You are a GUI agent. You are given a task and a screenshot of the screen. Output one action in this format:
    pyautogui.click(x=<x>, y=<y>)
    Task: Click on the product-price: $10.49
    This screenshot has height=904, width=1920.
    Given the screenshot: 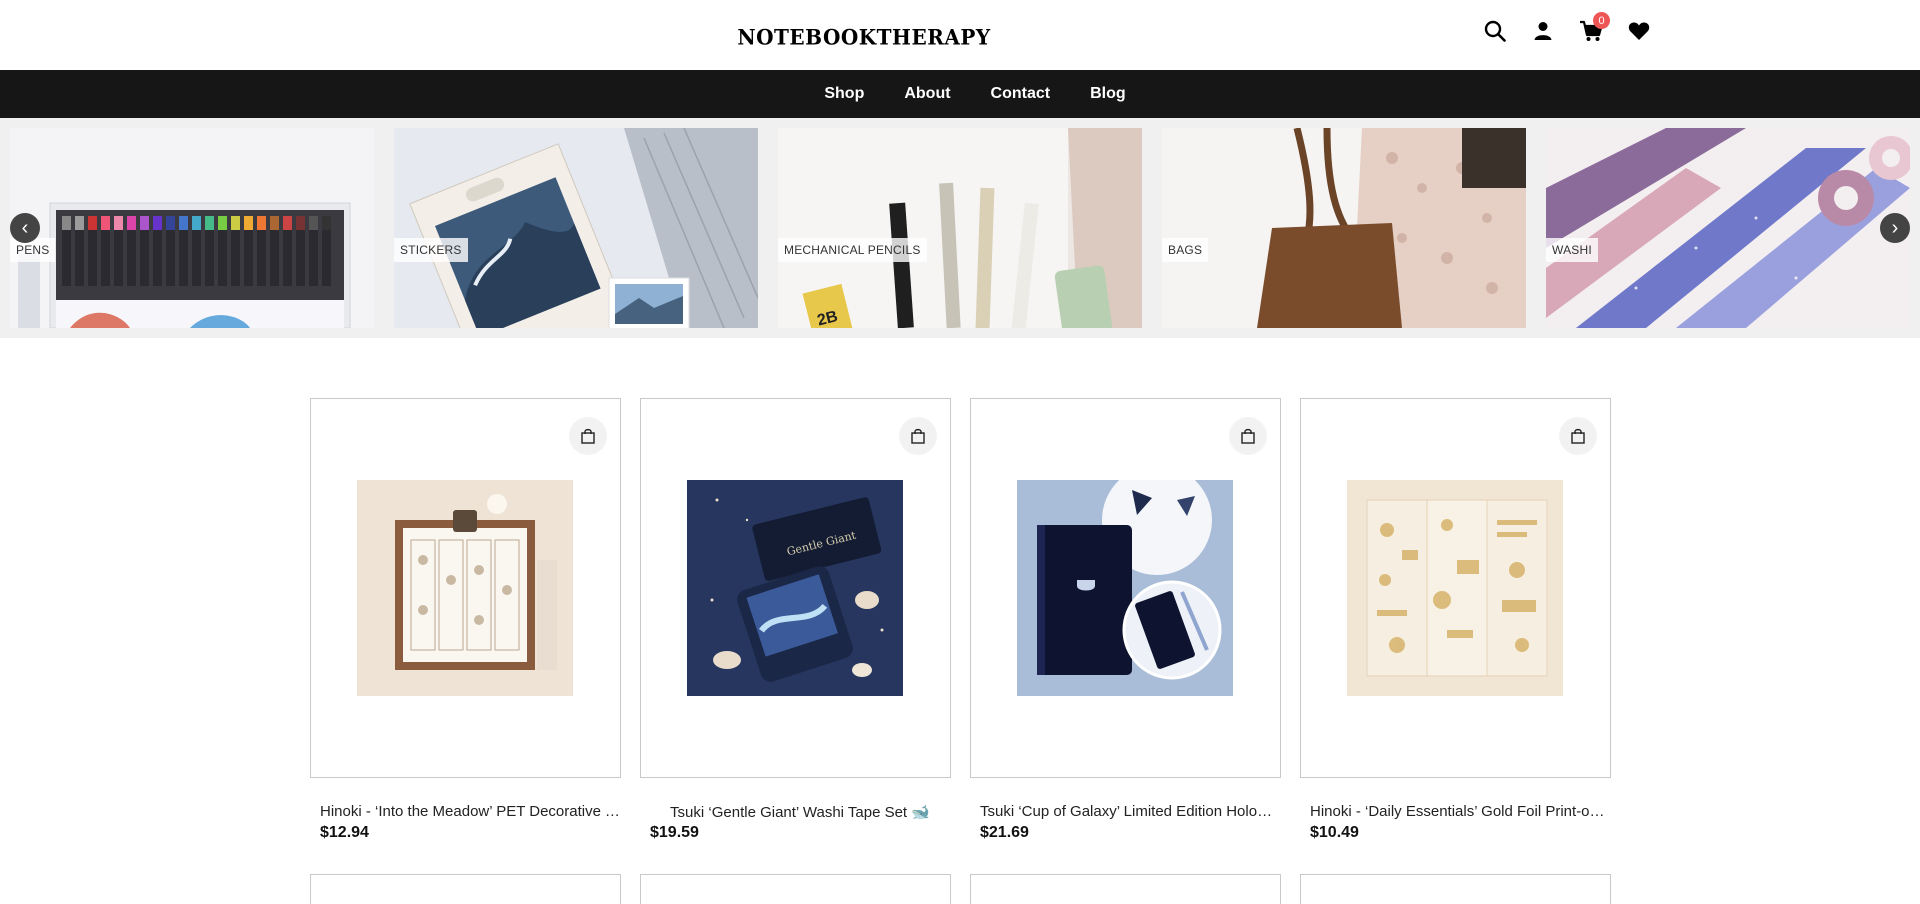 What is the action you would take?
    pyautogui.click(x=1334, y=832)
    